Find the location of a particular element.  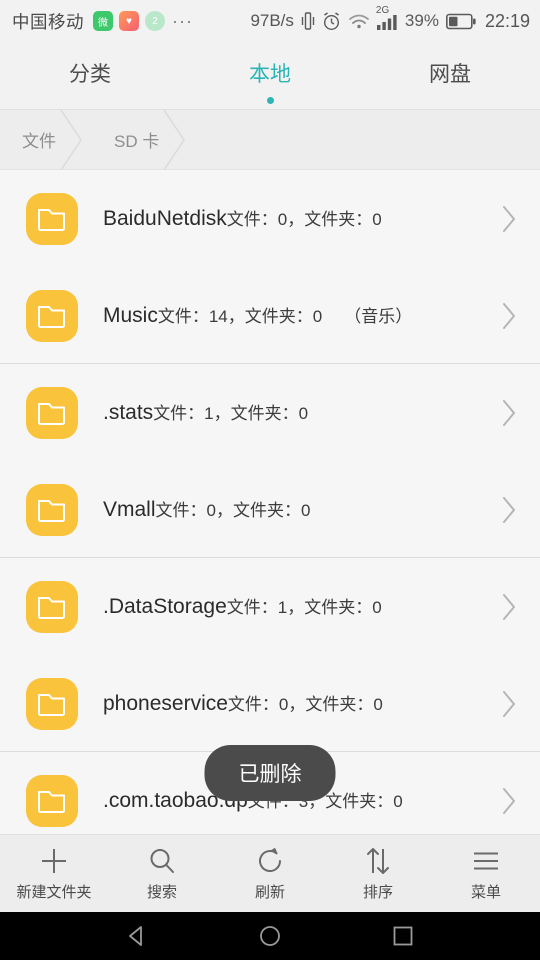

menu-icon is located at coordinates (486, 861).